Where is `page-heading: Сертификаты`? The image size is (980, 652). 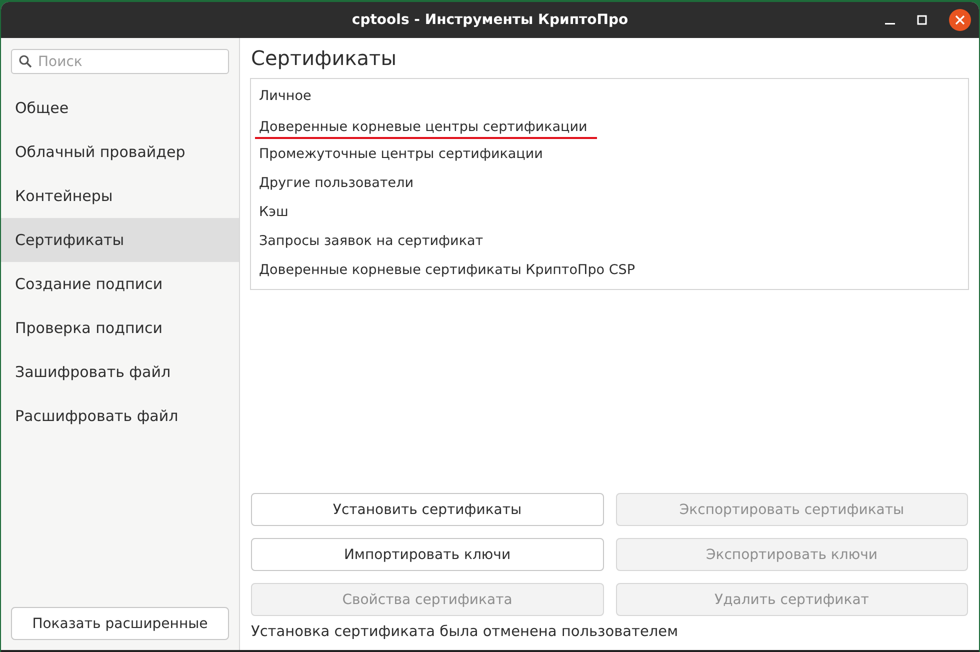
page-heading: Сертификаты is located at coordinates (324, 58).